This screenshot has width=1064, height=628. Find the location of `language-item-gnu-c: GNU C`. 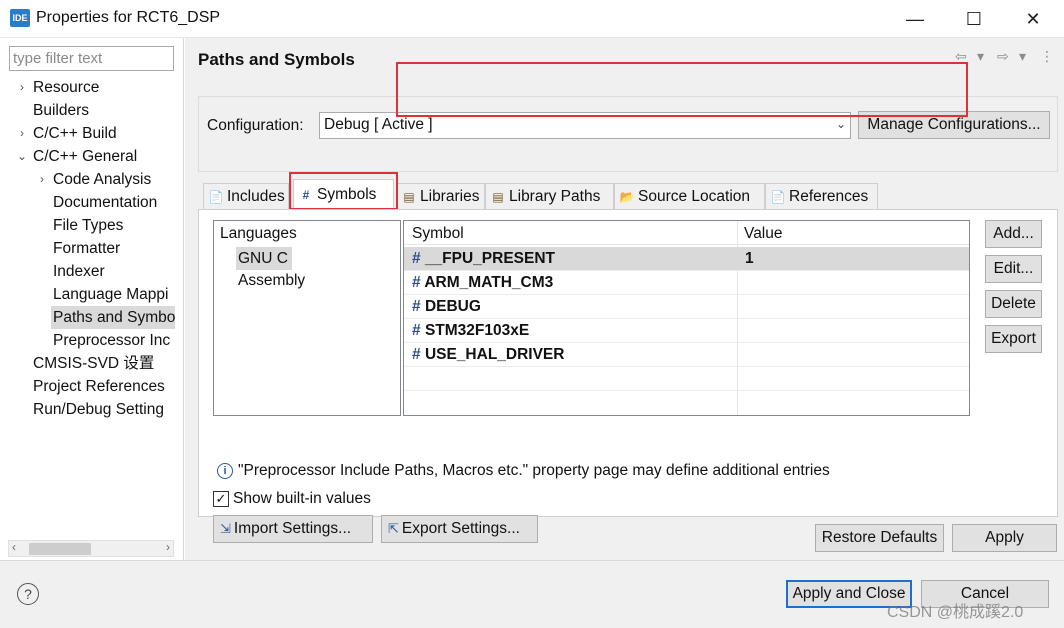

language-item-gnu-c: GNU C is located at coordinates (264, 258).